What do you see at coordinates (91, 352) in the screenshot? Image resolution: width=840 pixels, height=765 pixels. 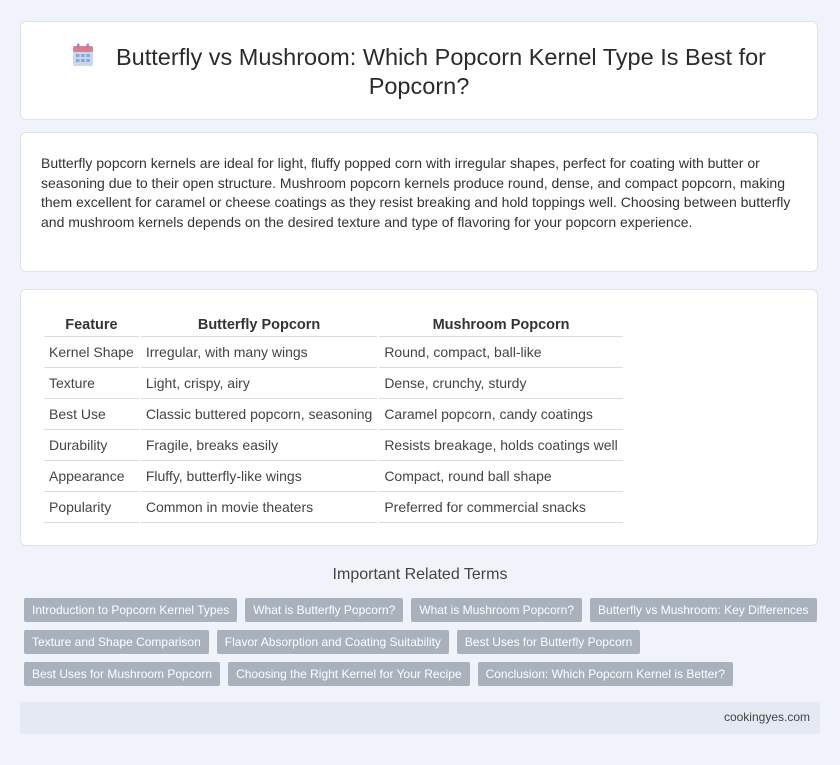 I see `feature-cell: Kernel Shape` at bounding box center [91, 352].